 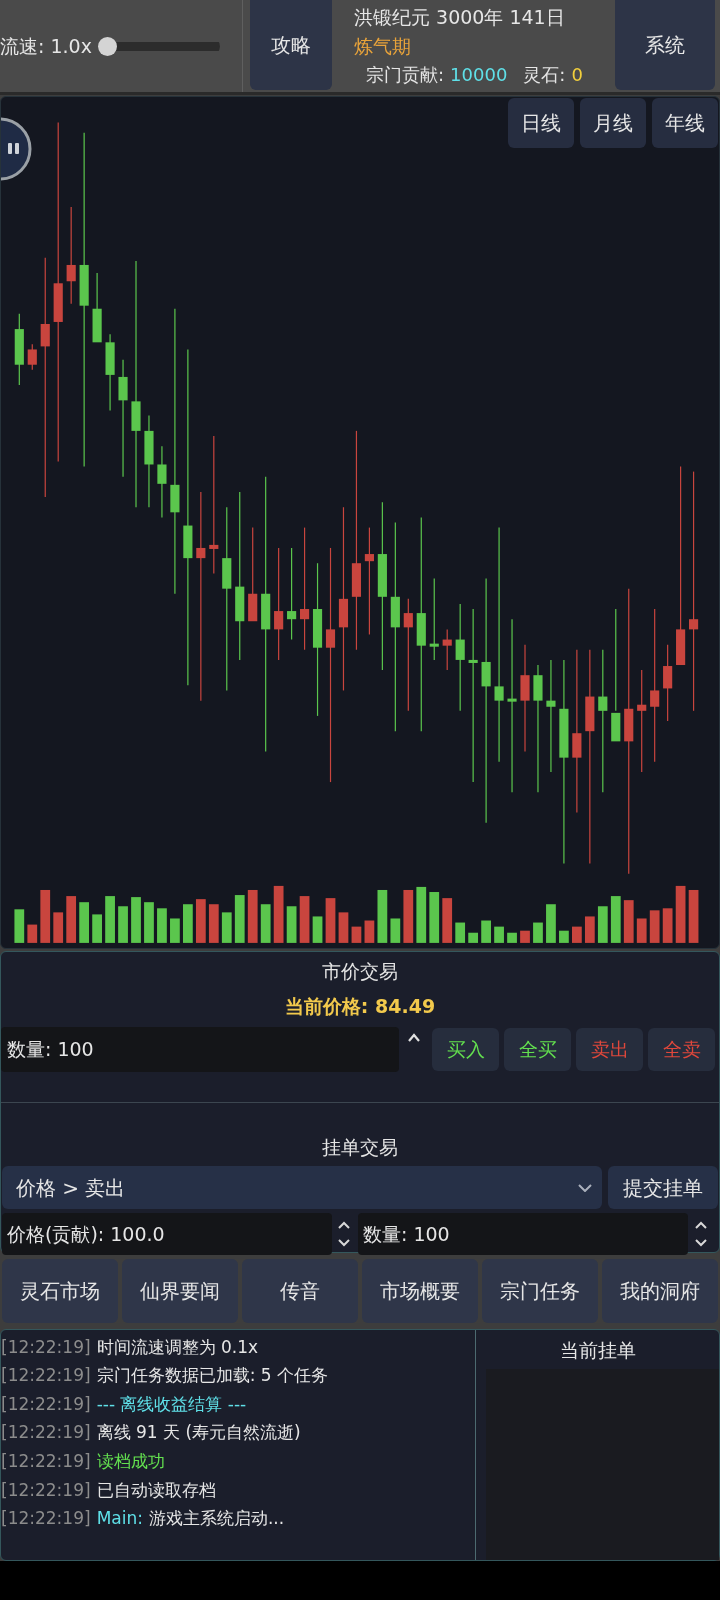 What do you see at coordinates (383, 46) in the screenshot?
I see `realm-text: 炼气期` at bounding box center [383, 46].